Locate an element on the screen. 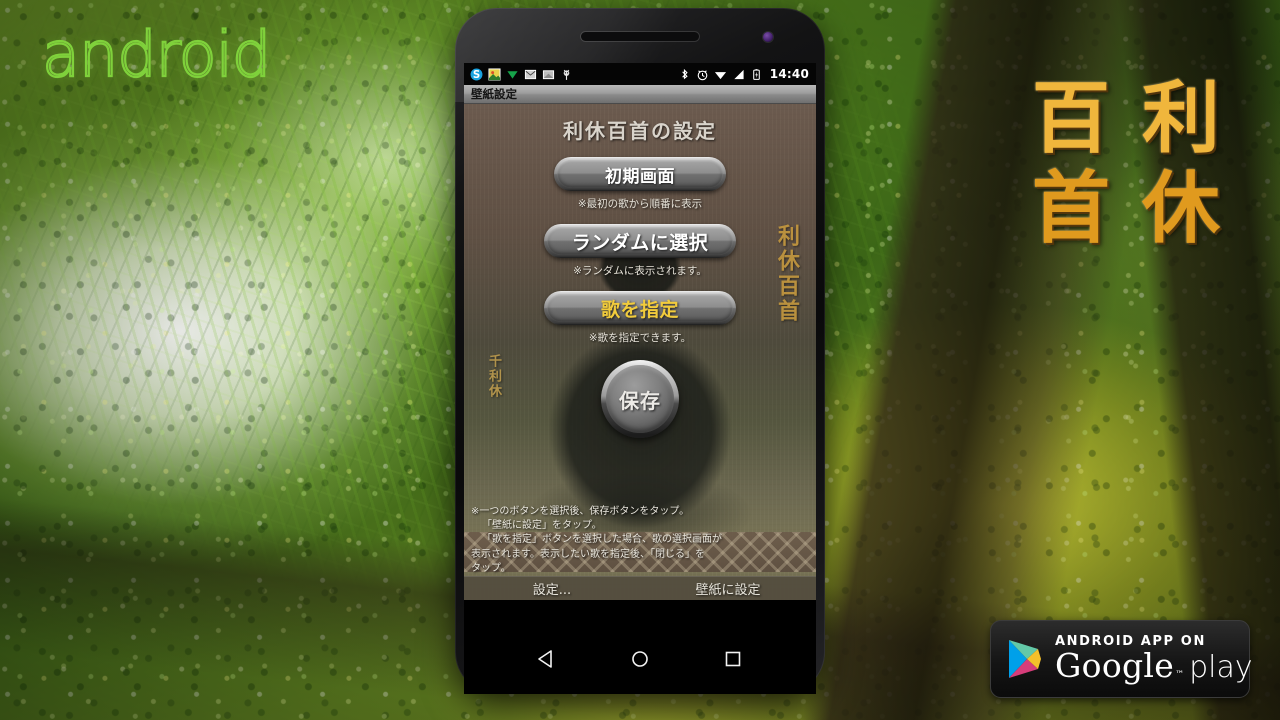 The height and width of the screenshot is (720, 1280). back-triangle-icon is located at coordinates (547, 659).